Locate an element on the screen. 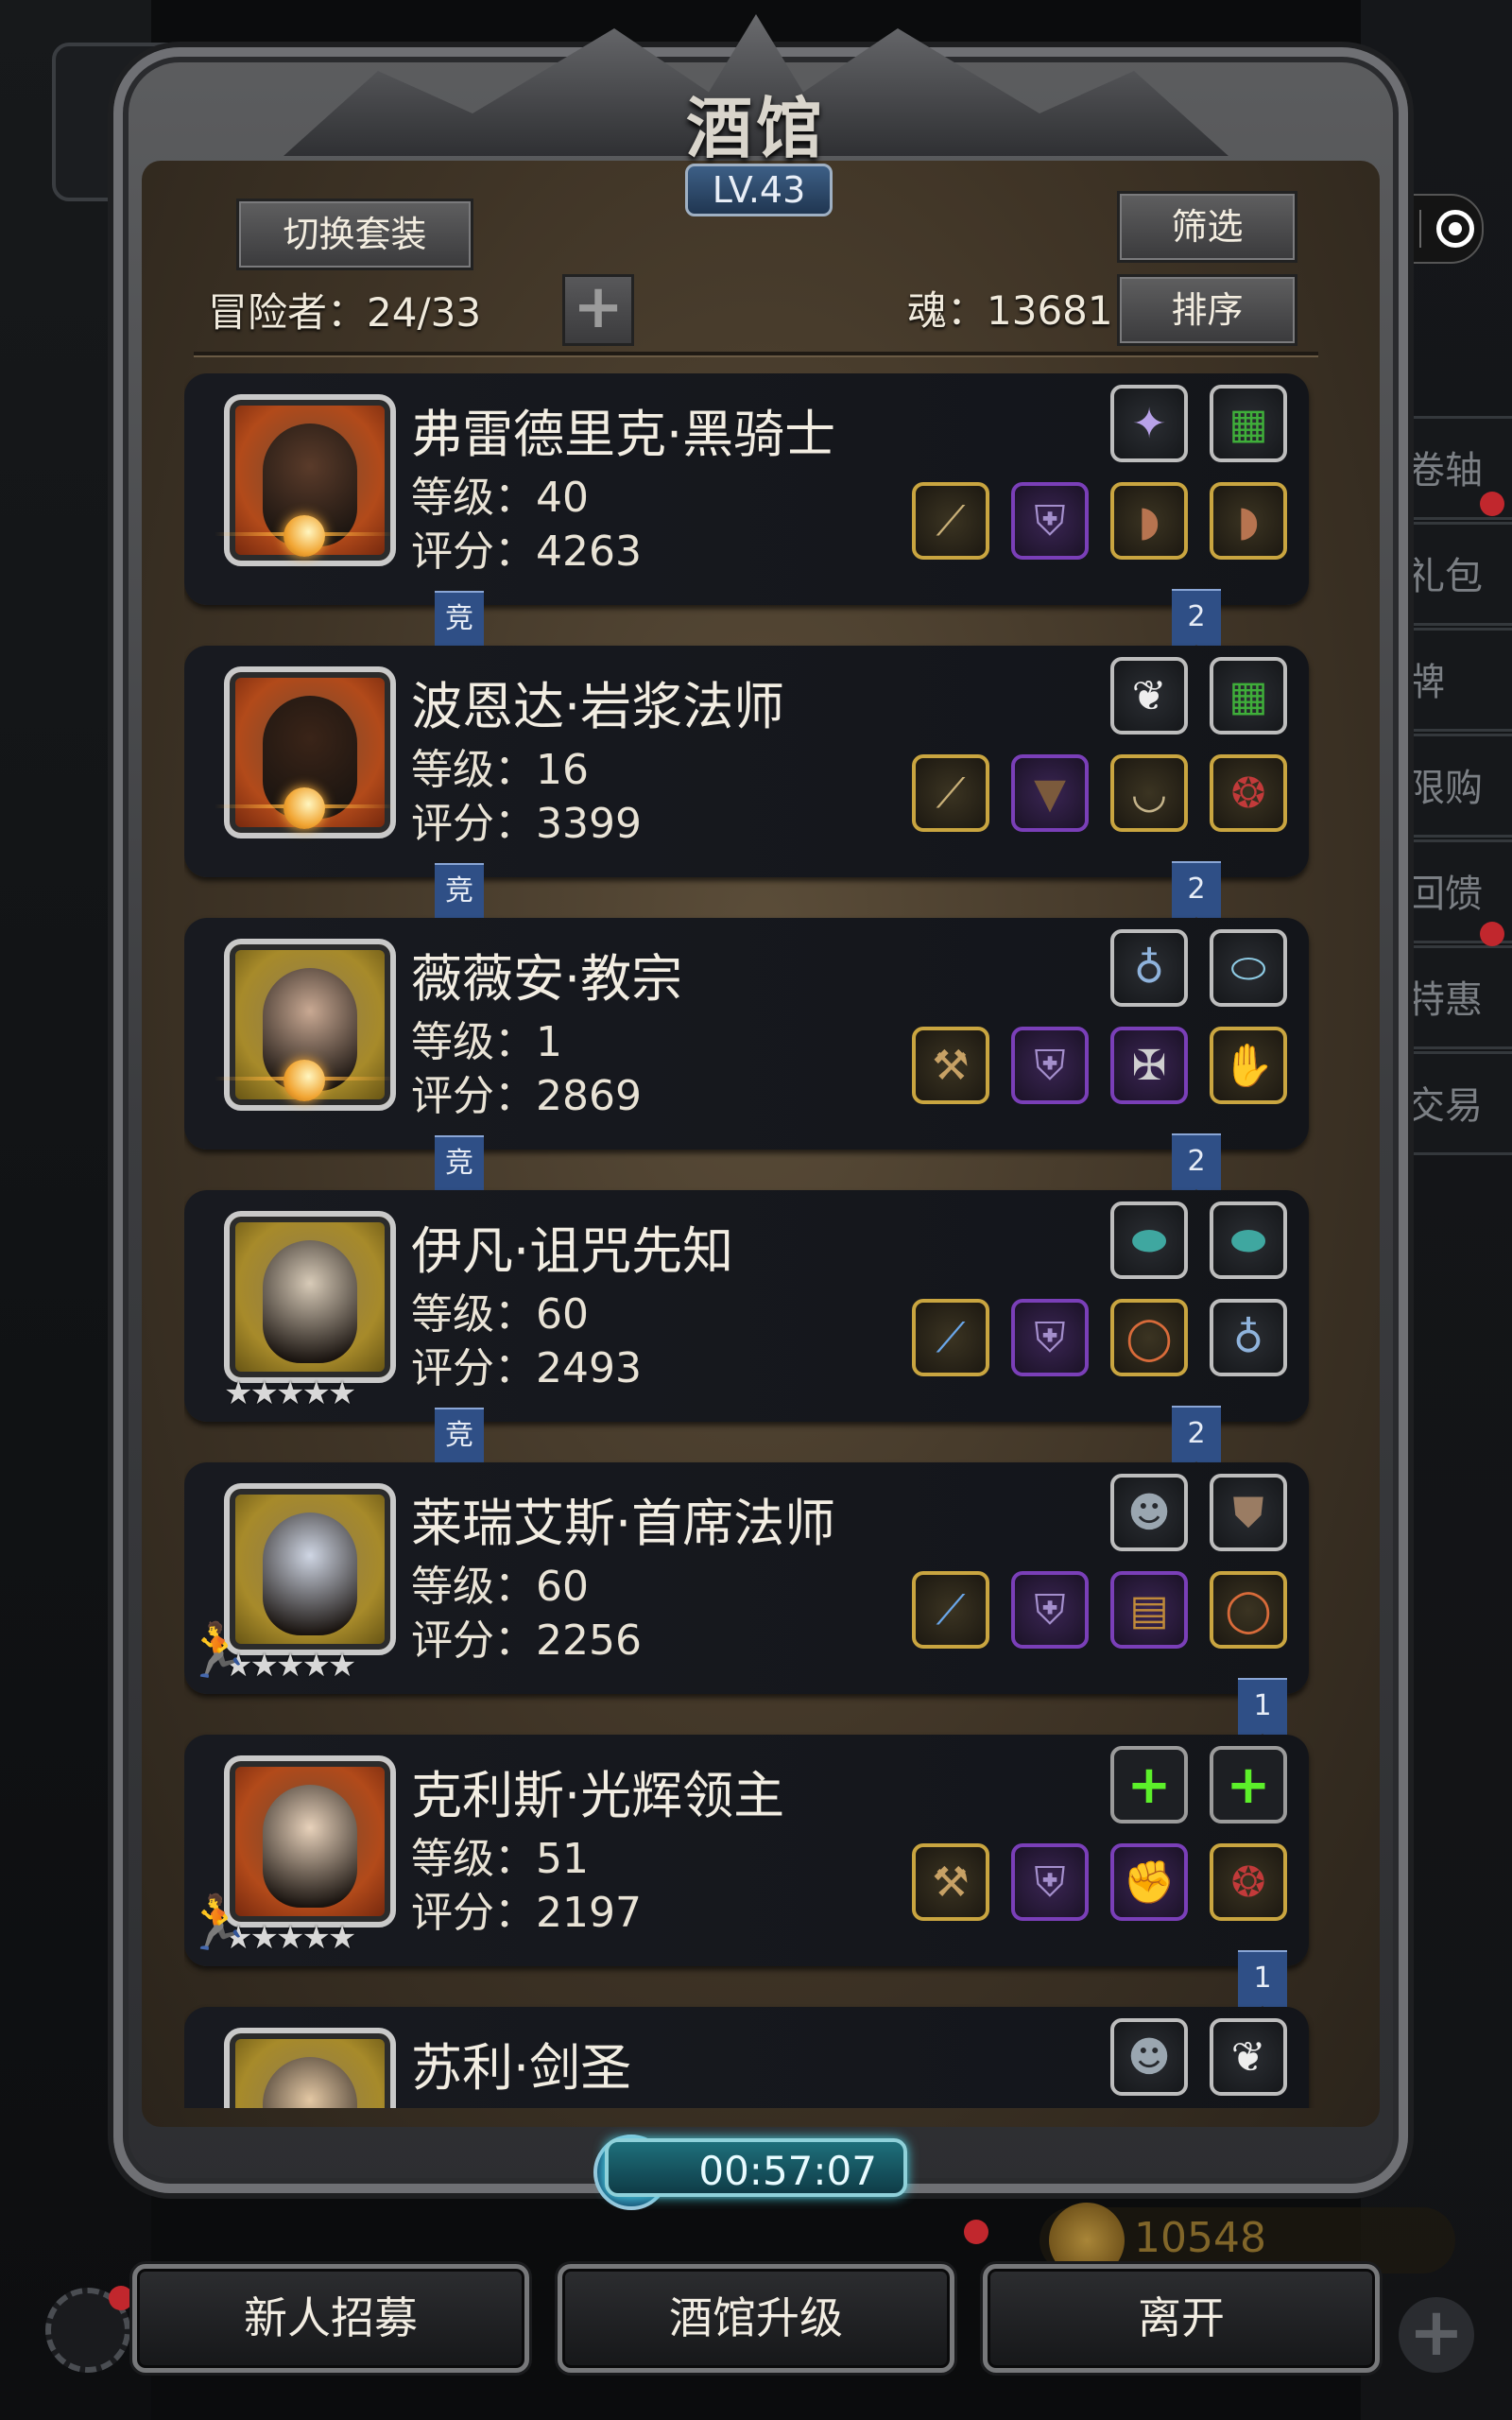 This screenshot has height=2420, width=1512. hero-score: 评分：2869 is located at coordinates (526, 1096).